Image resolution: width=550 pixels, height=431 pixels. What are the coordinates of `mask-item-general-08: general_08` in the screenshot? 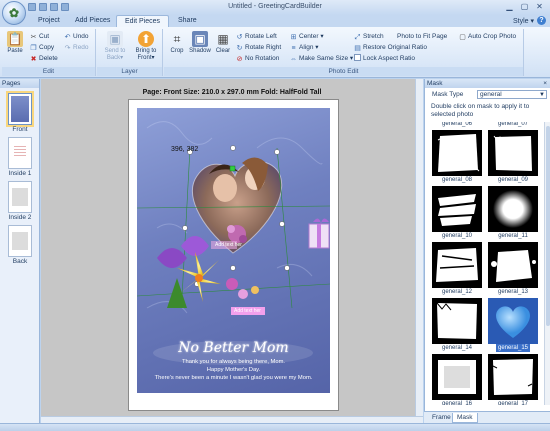 It's located at (457, 157).